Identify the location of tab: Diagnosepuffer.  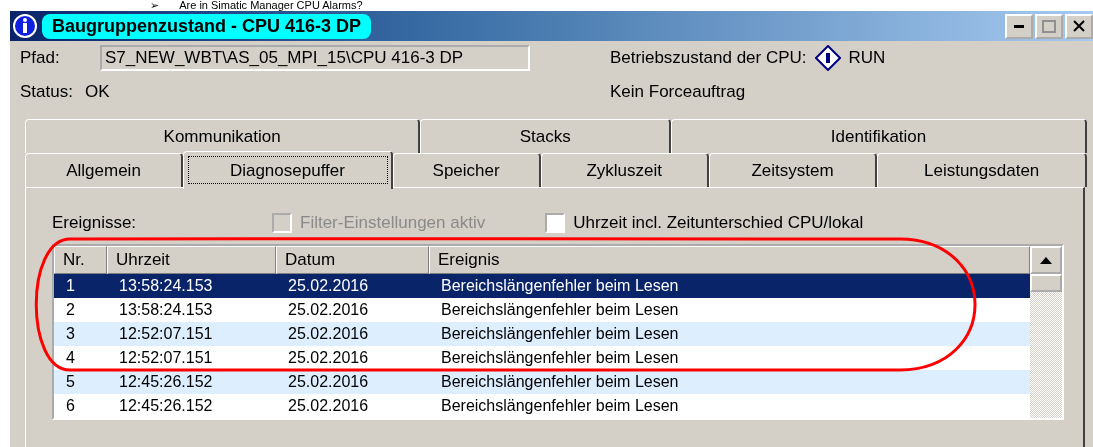
(288, 170).